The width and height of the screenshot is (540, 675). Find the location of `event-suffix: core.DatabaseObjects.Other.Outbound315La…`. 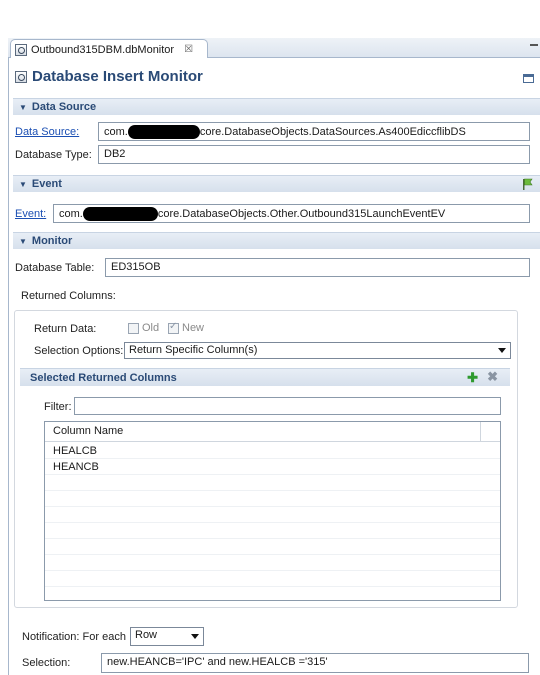

event-suffix: core.DatabaseObjects.Other.Outbound315La… is located at coordinates (301, 213).